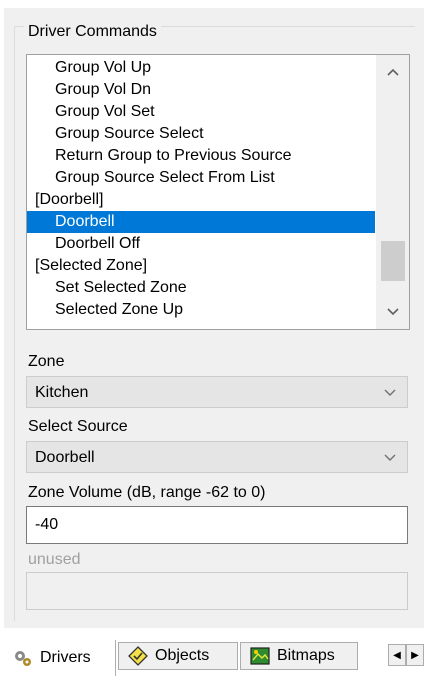 The width and height of the screenshot is (430, 681). Describe the element at coordinates (201, 244) in the screenshot. I see `list-item: Doorbell Off` at that location.